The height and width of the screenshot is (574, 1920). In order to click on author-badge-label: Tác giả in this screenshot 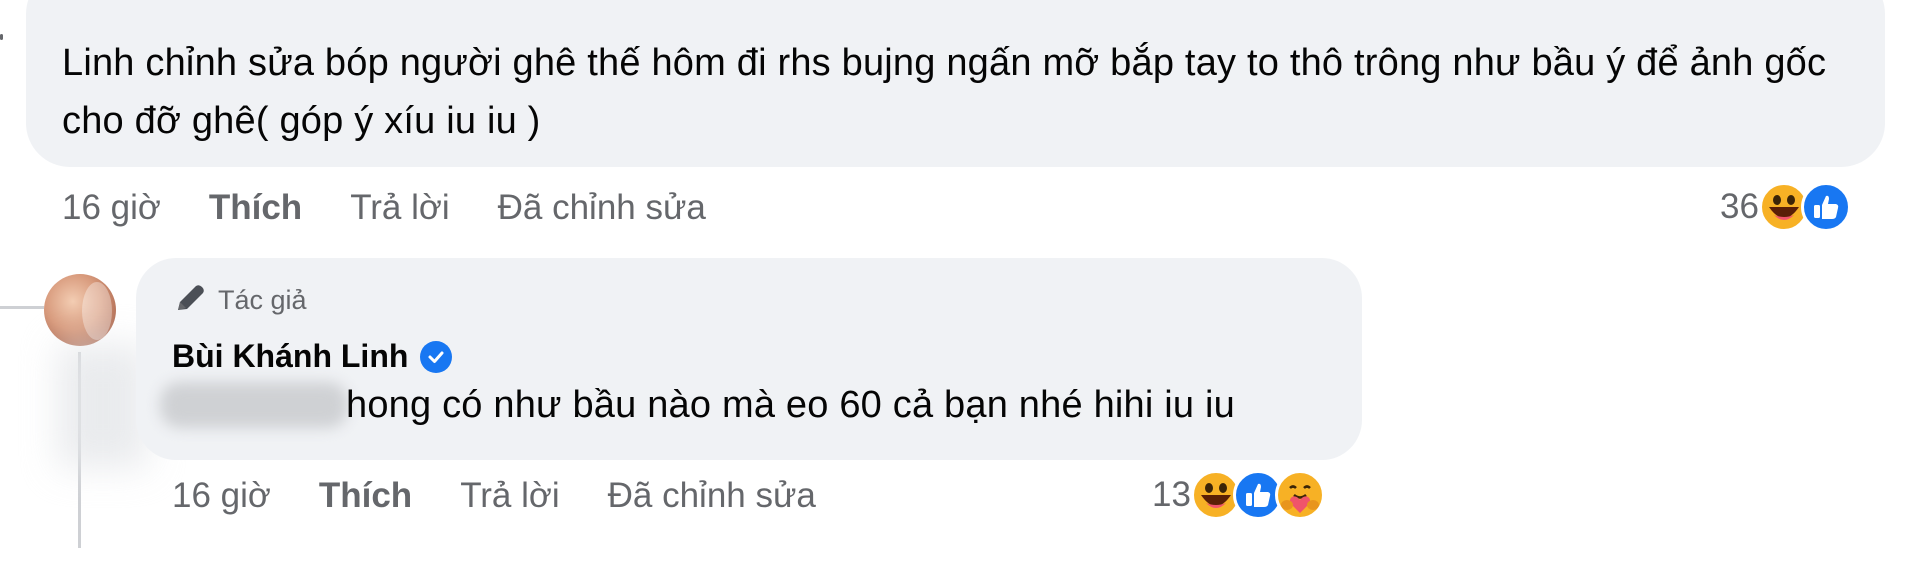, I will do `click(262, 299)`.